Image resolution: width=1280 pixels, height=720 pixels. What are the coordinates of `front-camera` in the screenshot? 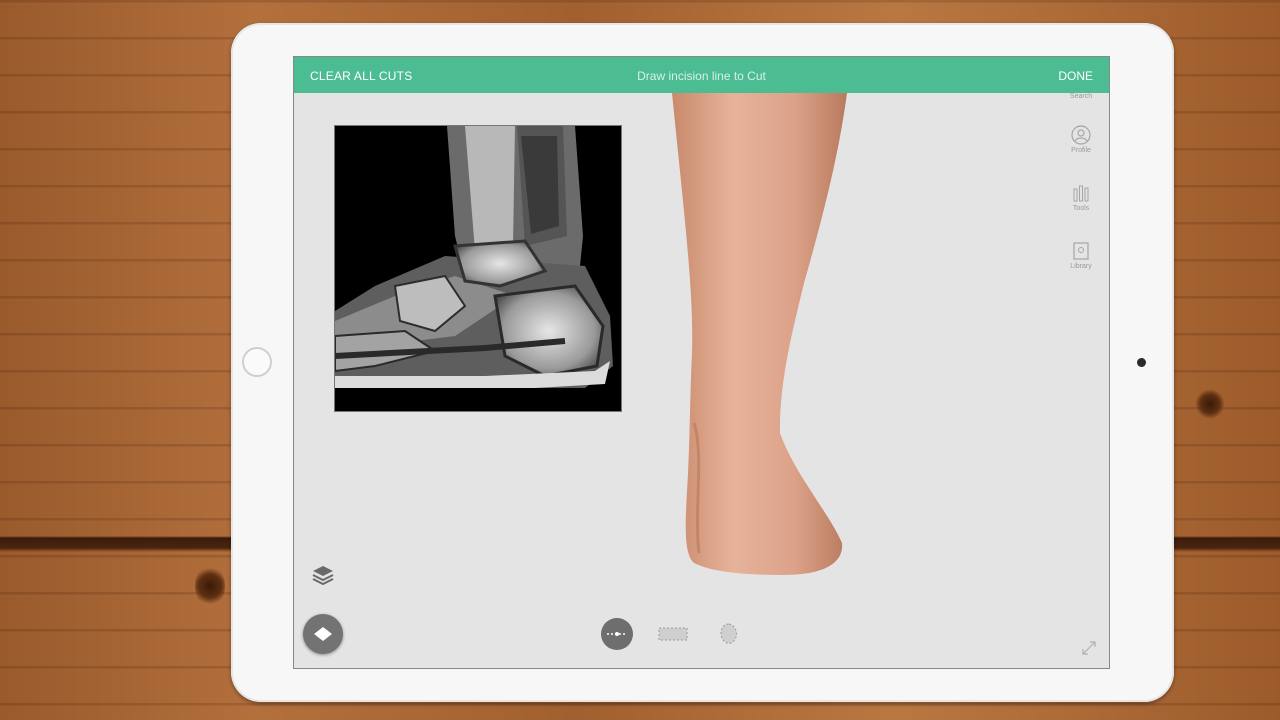 It's located at (1141, 362).